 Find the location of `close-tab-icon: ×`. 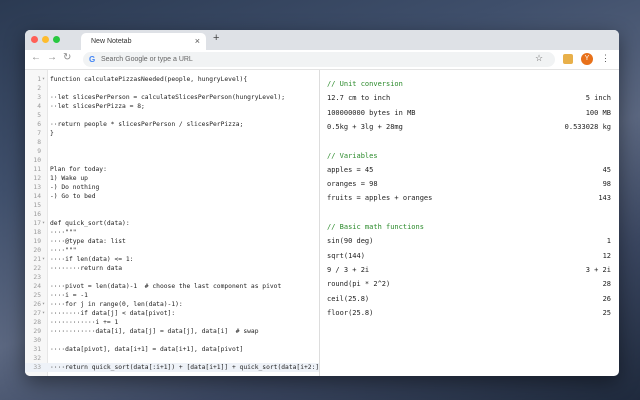

close-tab-icon: × is located at coordinates (197, 41).